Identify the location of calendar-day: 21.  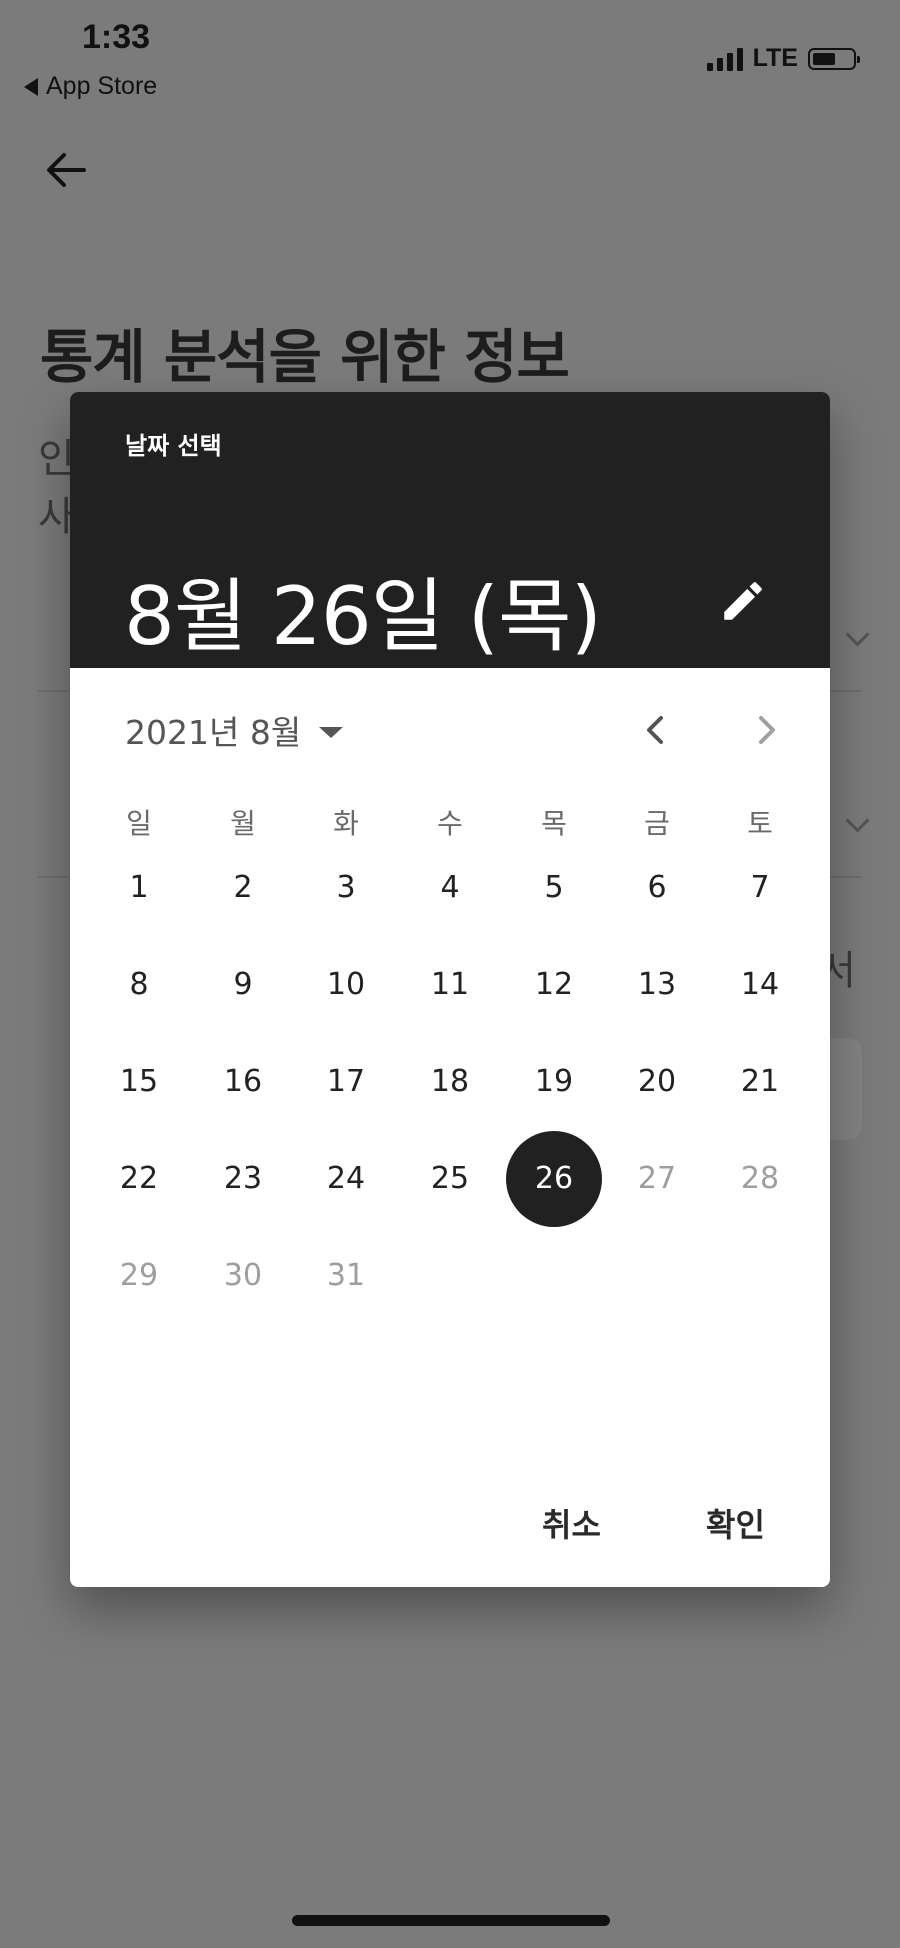
(760, 1082).